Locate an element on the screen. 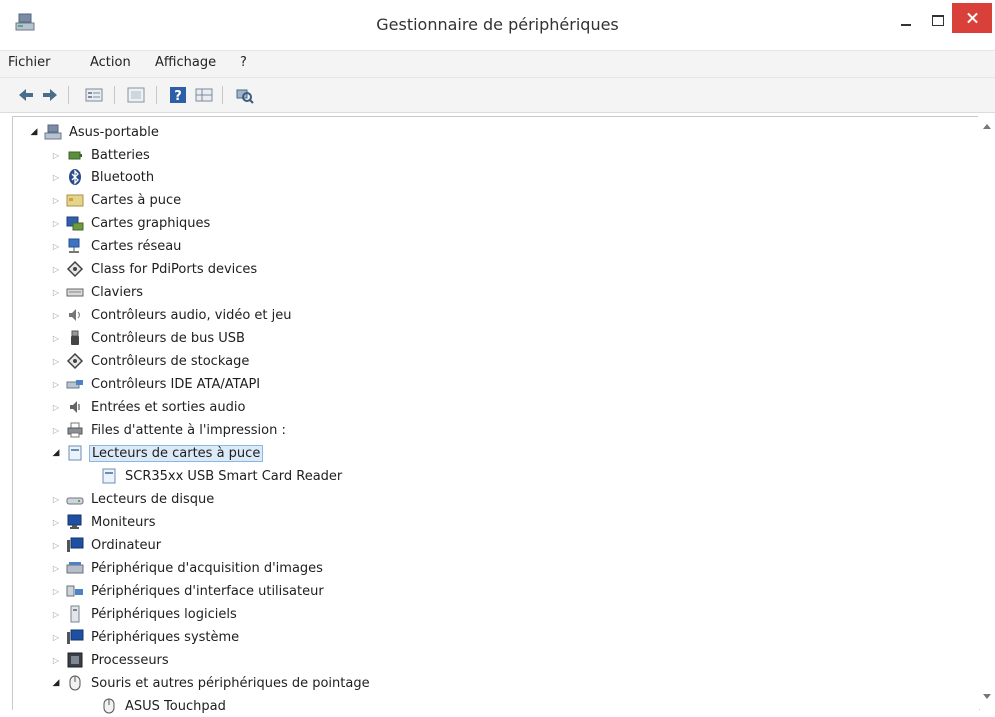 Image resolution: width=995 pixels, height=717 pixels. tree-item-label: Ordinateur is located at coordinates (126, 545).